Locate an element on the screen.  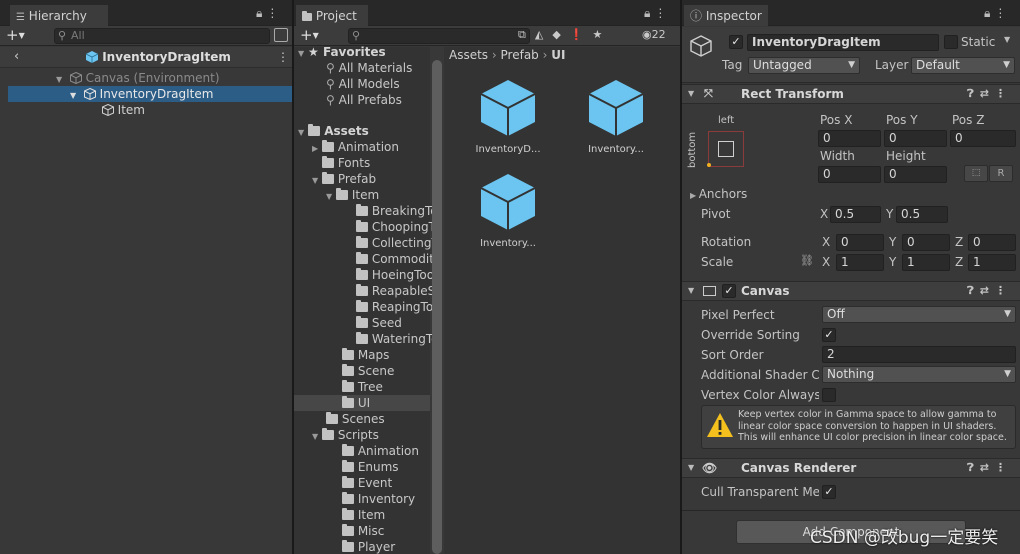
tree-item-player: Player is located at coordinates (368, 546).